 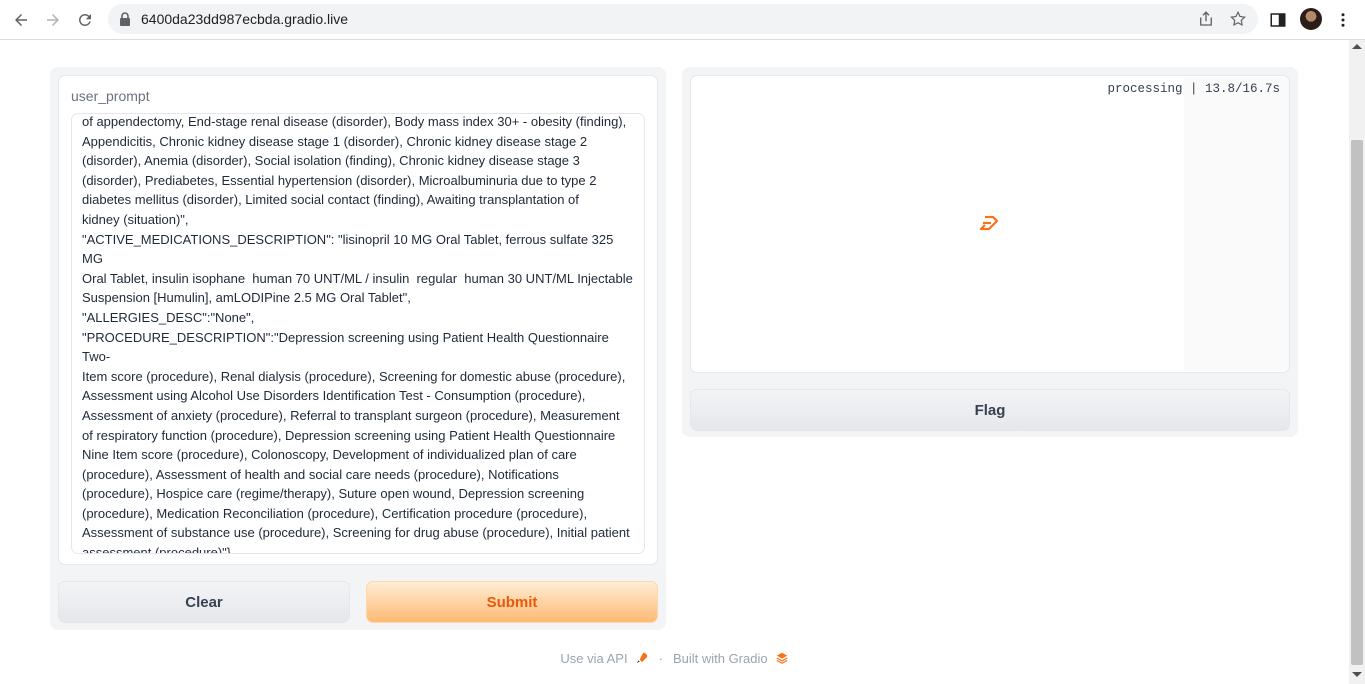 I want to click on clear-button: Clear, so click(x=204, y=602).